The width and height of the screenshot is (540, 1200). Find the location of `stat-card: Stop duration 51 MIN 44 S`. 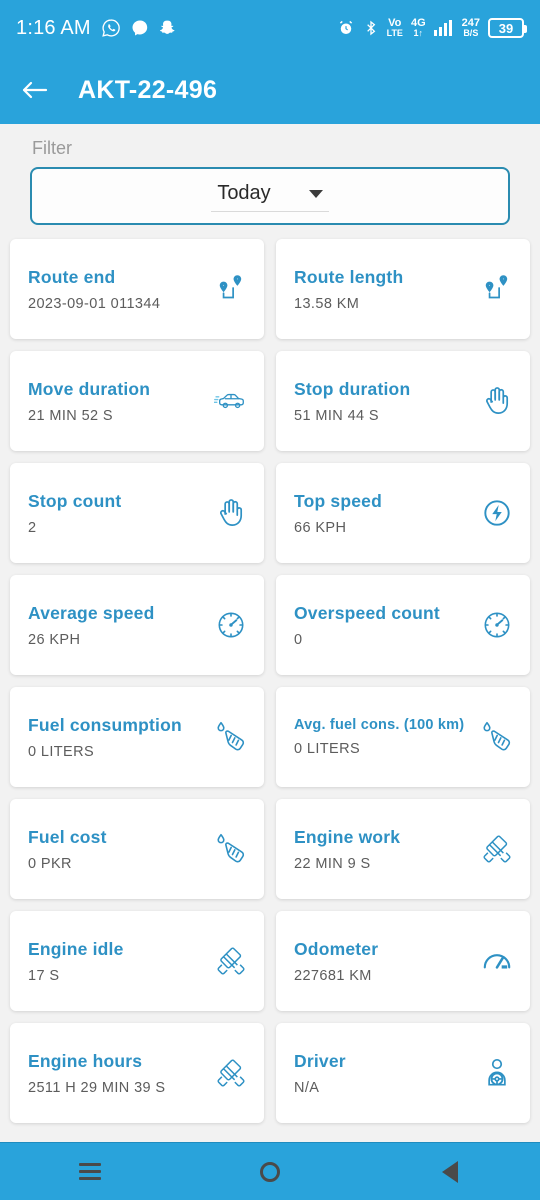

stat-card: Stop duration 51 MIN 44 S is located at coordinates (403, 401).